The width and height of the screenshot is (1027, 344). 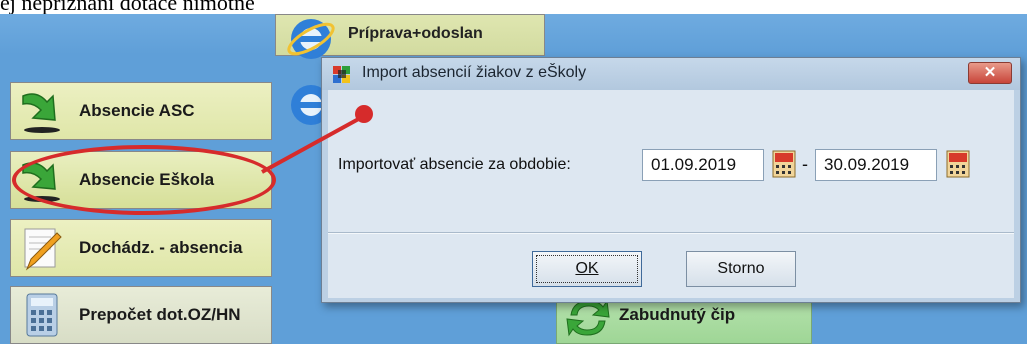 I want to click on annotation-pointer, so click(x=317, y=139).